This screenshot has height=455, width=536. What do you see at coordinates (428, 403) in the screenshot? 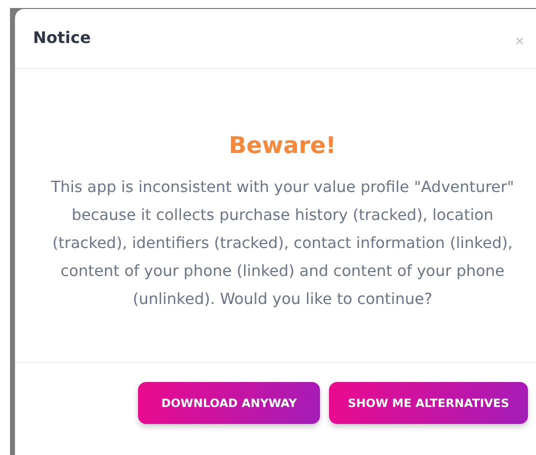
I see `show-alternatives-button: SHOW ME ALTERNATIVES` at bounding box center [428, 403].